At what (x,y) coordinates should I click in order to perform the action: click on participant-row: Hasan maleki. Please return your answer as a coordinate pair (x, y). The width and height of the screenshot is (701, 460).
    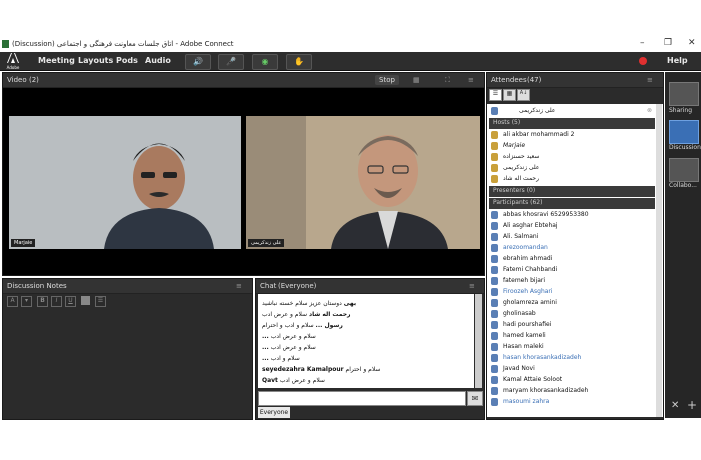
    Looking at the image, I should click on (572, 347).